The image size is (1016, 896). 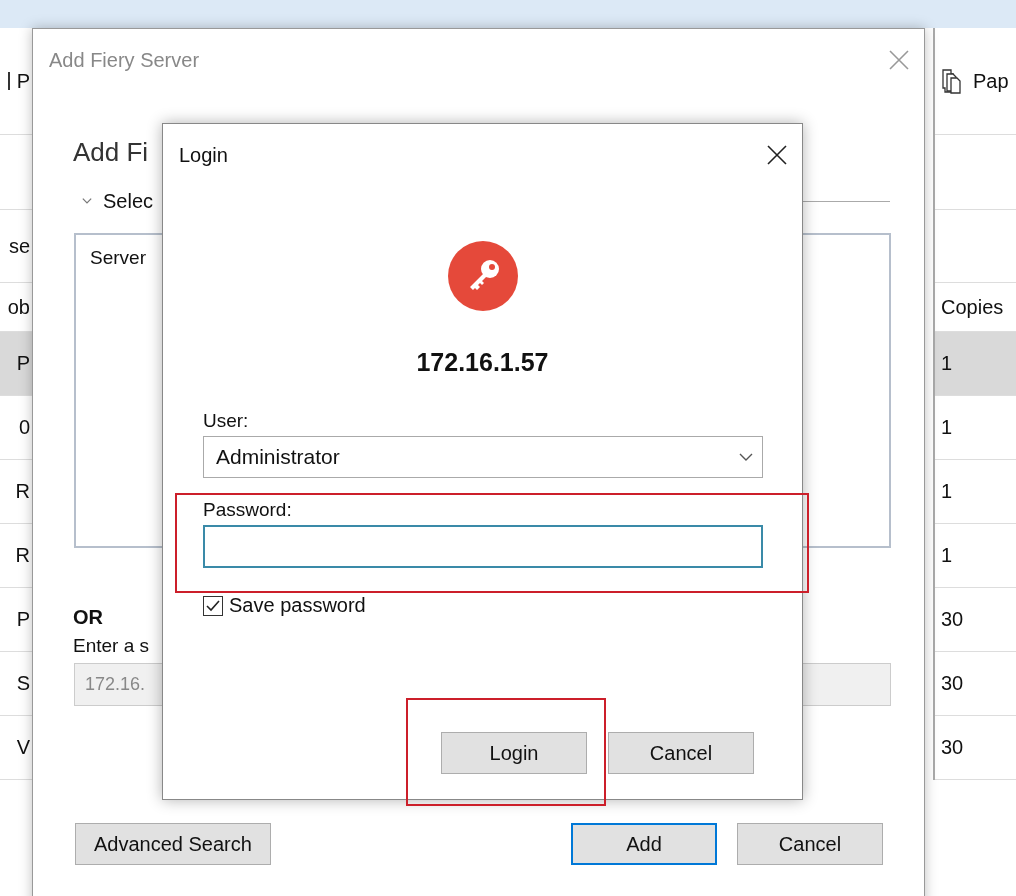 I want to click on prompt-text: Enter a s, so click(x=111, y=646).